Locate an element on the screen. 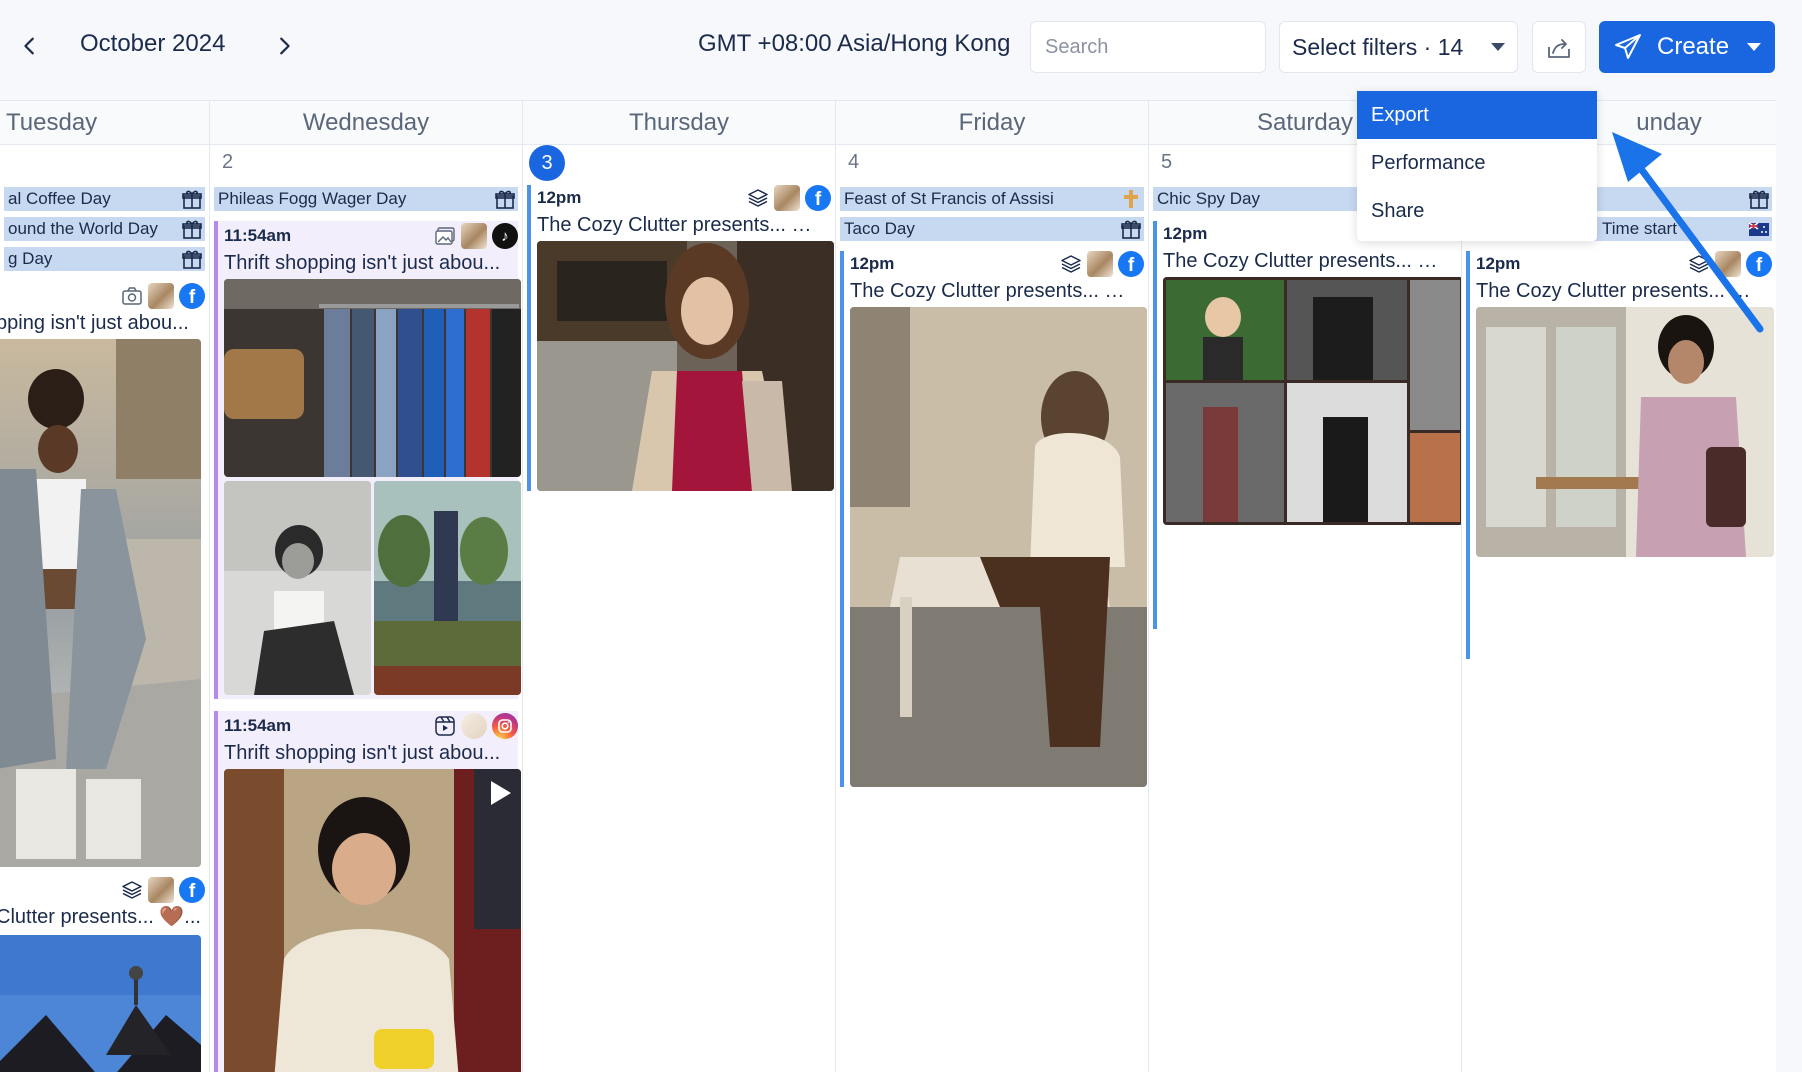  holiday-label: al Coffee Day is located at coordinates (59, 198).